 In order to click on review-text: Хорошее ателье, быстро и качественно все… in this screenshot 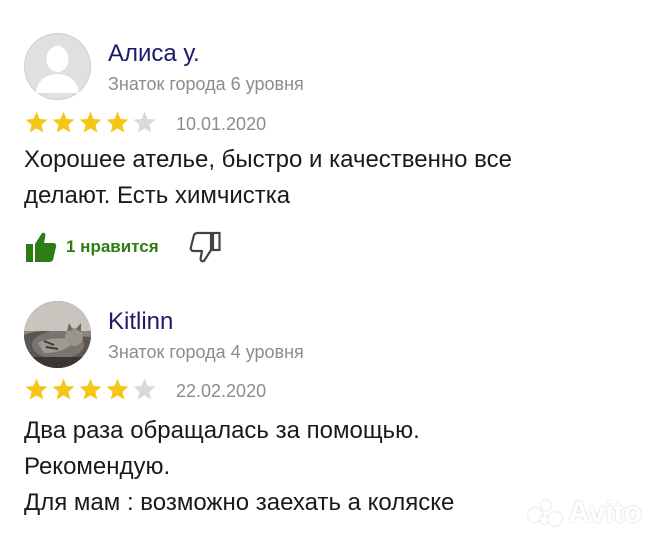, I will do `click(324, 178)`.